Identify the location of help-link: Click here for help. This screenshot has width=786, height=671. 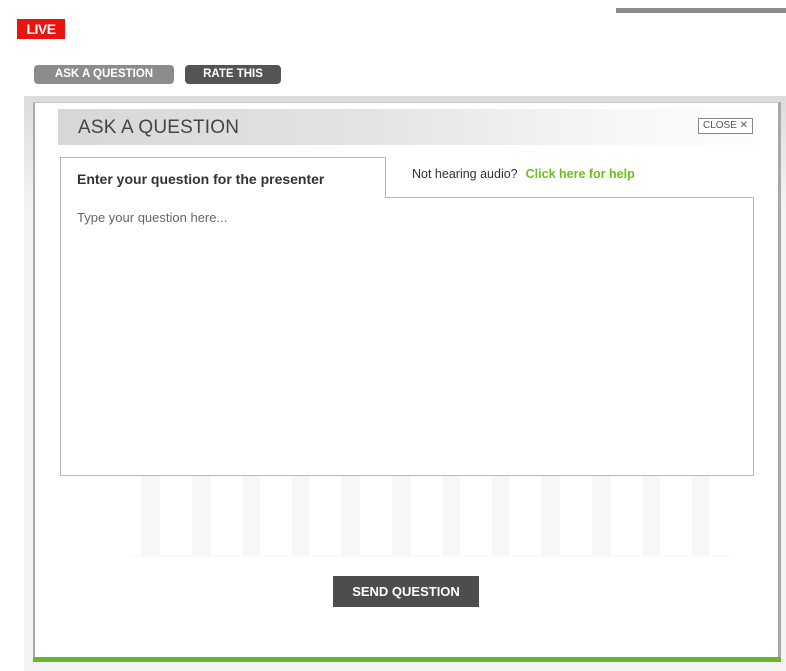
(580, 174).